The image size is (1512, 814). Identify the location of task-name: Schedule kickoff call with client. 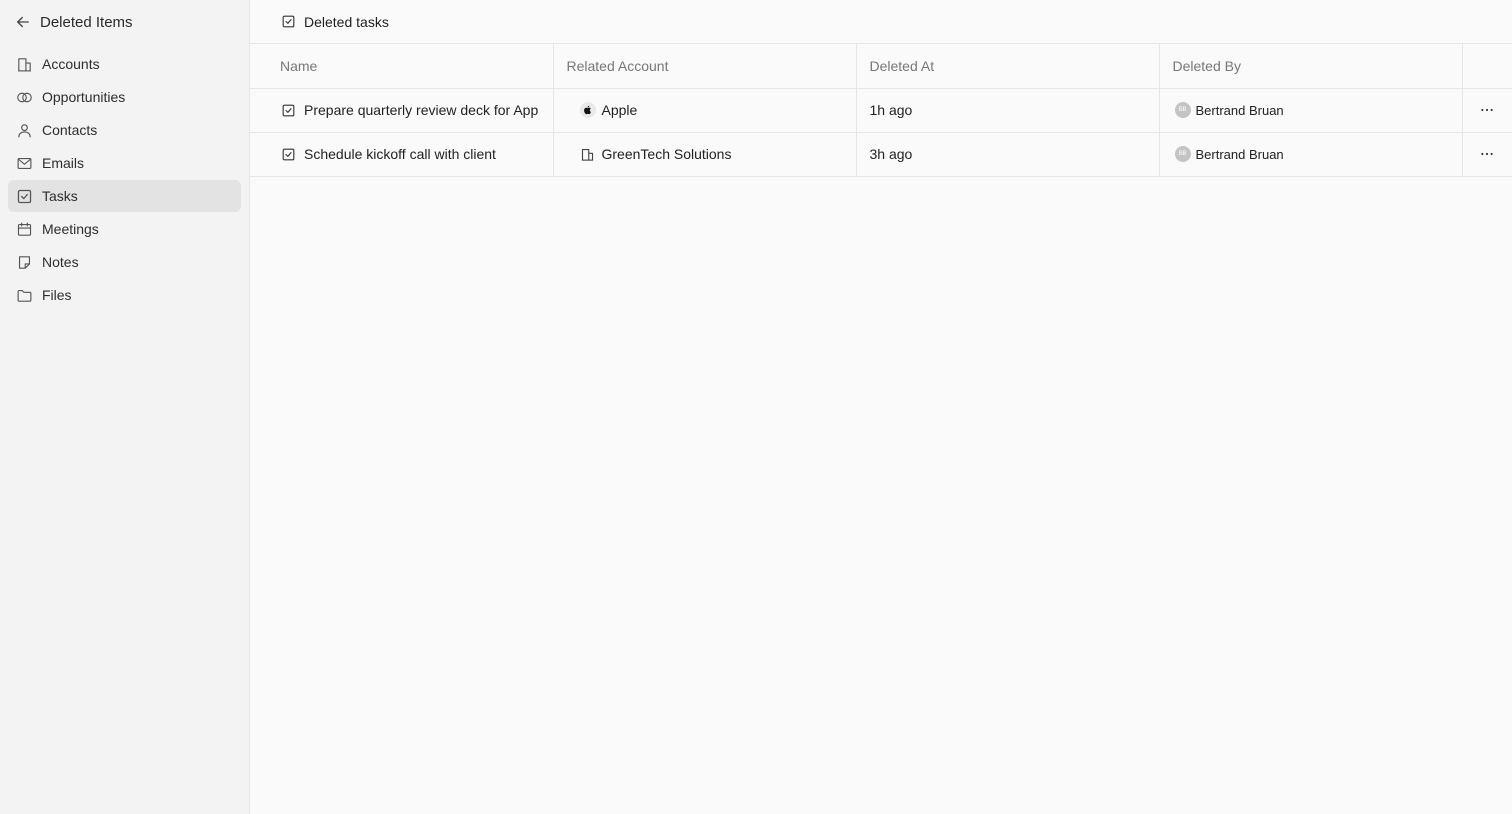
(400, 154).